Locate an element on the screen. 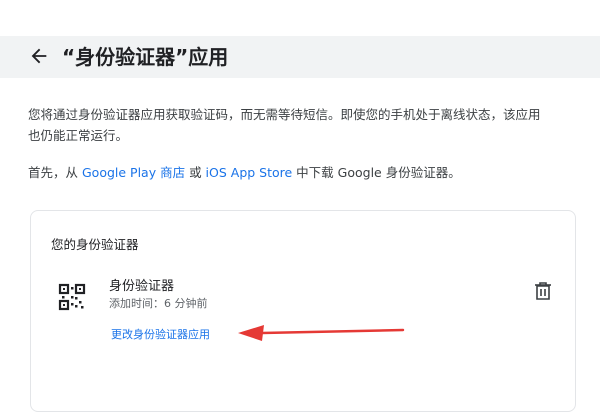  or-text: 或 is located at coordinates (195, 172).